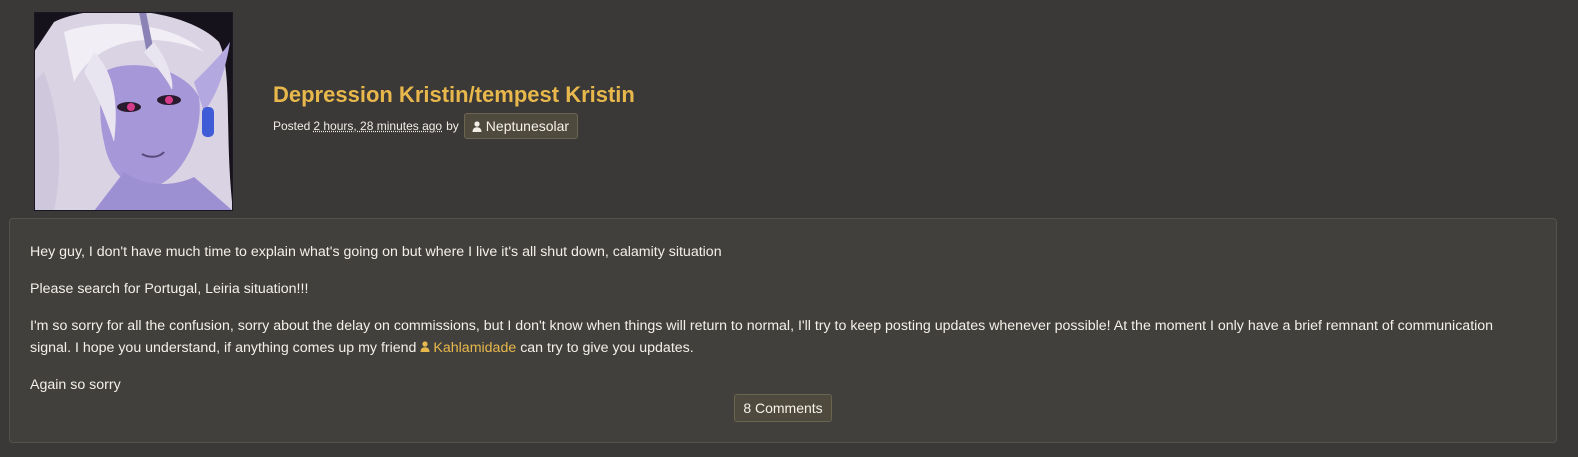  What do you see at coordinates (607, 348) in the screenshot?
I see `body-text: can try to give you updates.` at bounding box center [607, 348].